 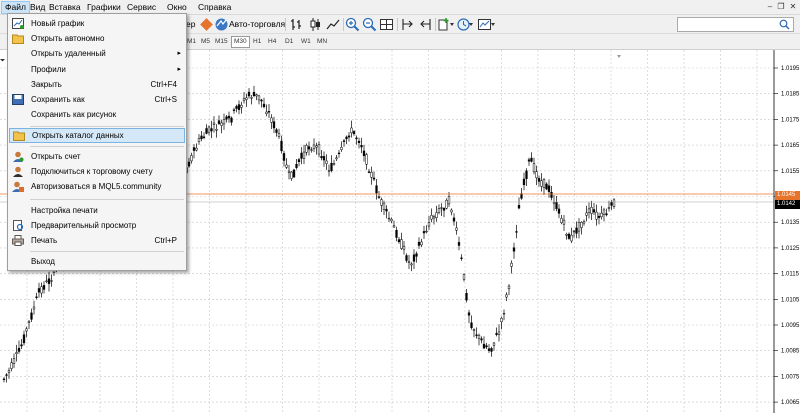 What do you see at coordinates (97, 23) in the screenshot?
I see `menu-item-new-chart: Новый график` at bounding box center [97, 23].